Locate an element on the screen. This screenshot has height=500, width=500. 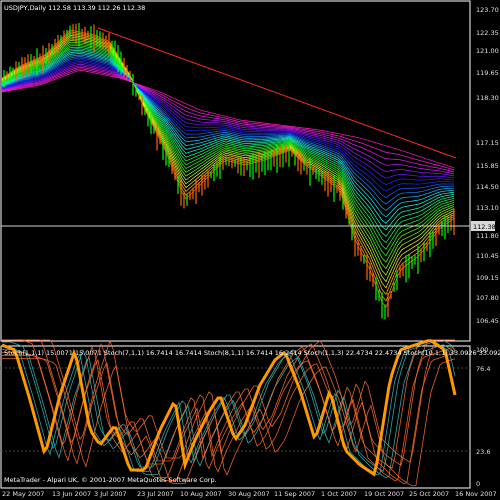
price-tick: 106.45 is located at coordinates (487, 321).